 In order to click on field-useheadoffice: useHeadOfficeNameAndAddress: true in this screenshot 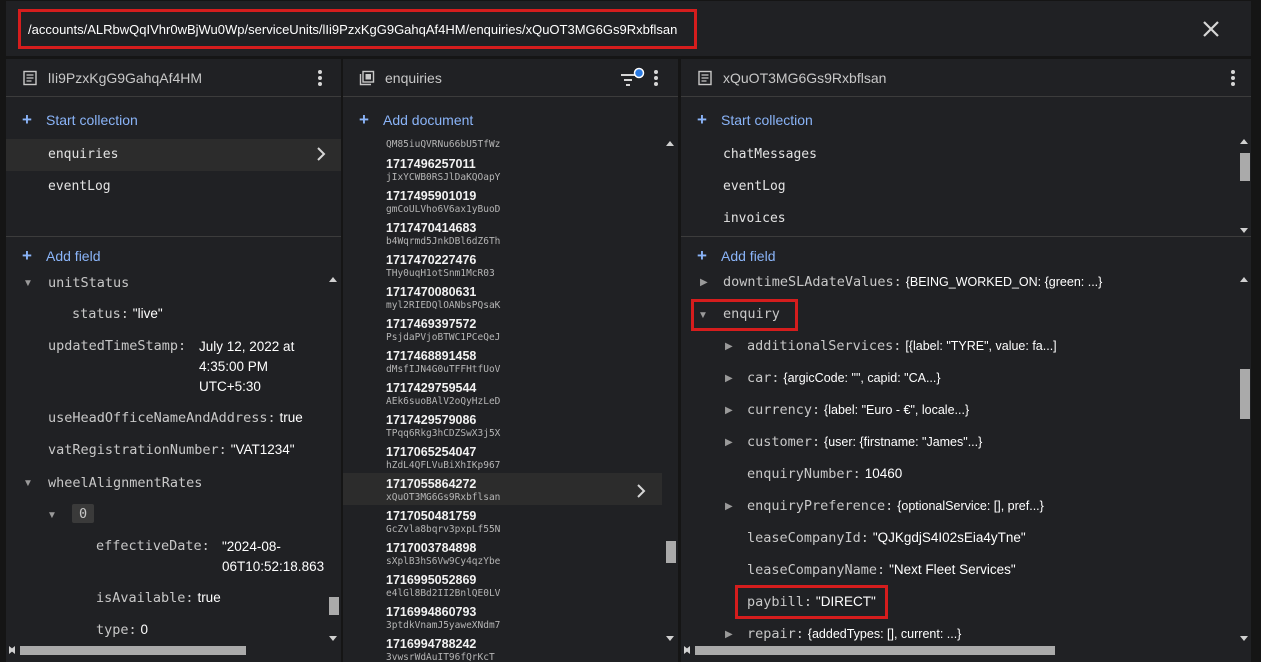, I will do `click(175, 418)`.